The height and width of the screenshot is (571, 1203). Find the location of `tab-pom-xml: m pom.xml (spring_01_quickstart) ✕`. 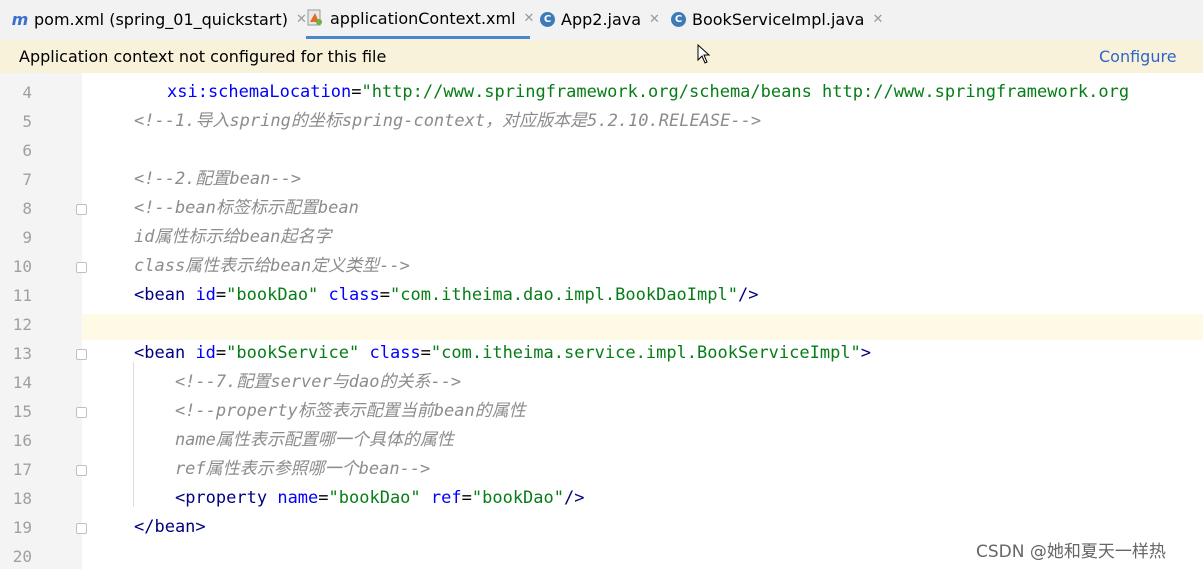

tab-pom-xml: m pom.xml (spring_01_quickstart) ✕ is located at coordinates (159, 19).